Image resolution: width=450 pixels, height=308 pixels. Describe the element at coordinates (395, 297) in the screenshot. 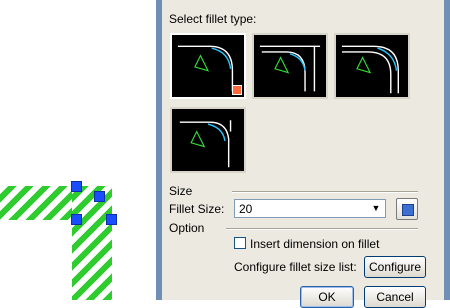

I see `cancel-button: Cancel` at that location.